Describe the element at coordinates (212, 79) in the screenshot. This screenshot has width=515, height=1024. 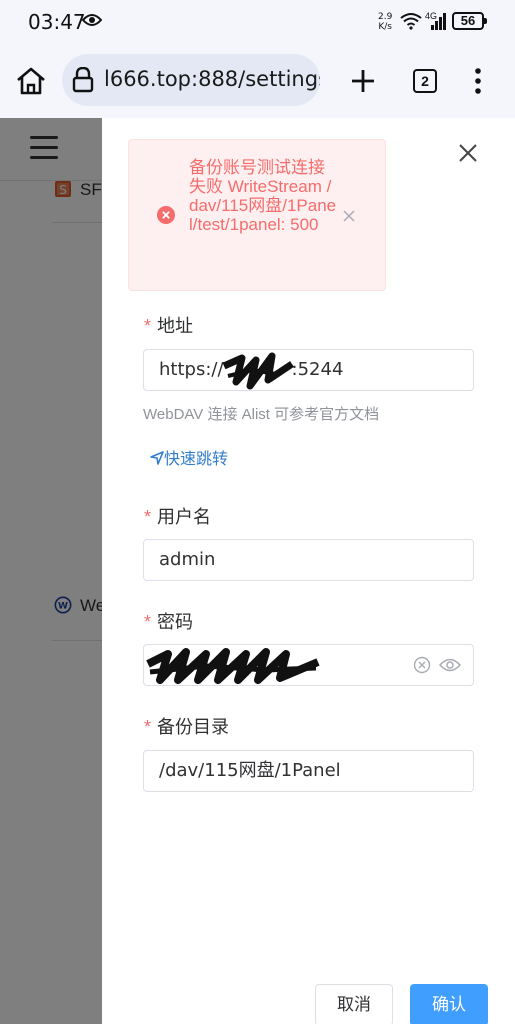
I see `url-text: l666.top:888/settings/` at that location.